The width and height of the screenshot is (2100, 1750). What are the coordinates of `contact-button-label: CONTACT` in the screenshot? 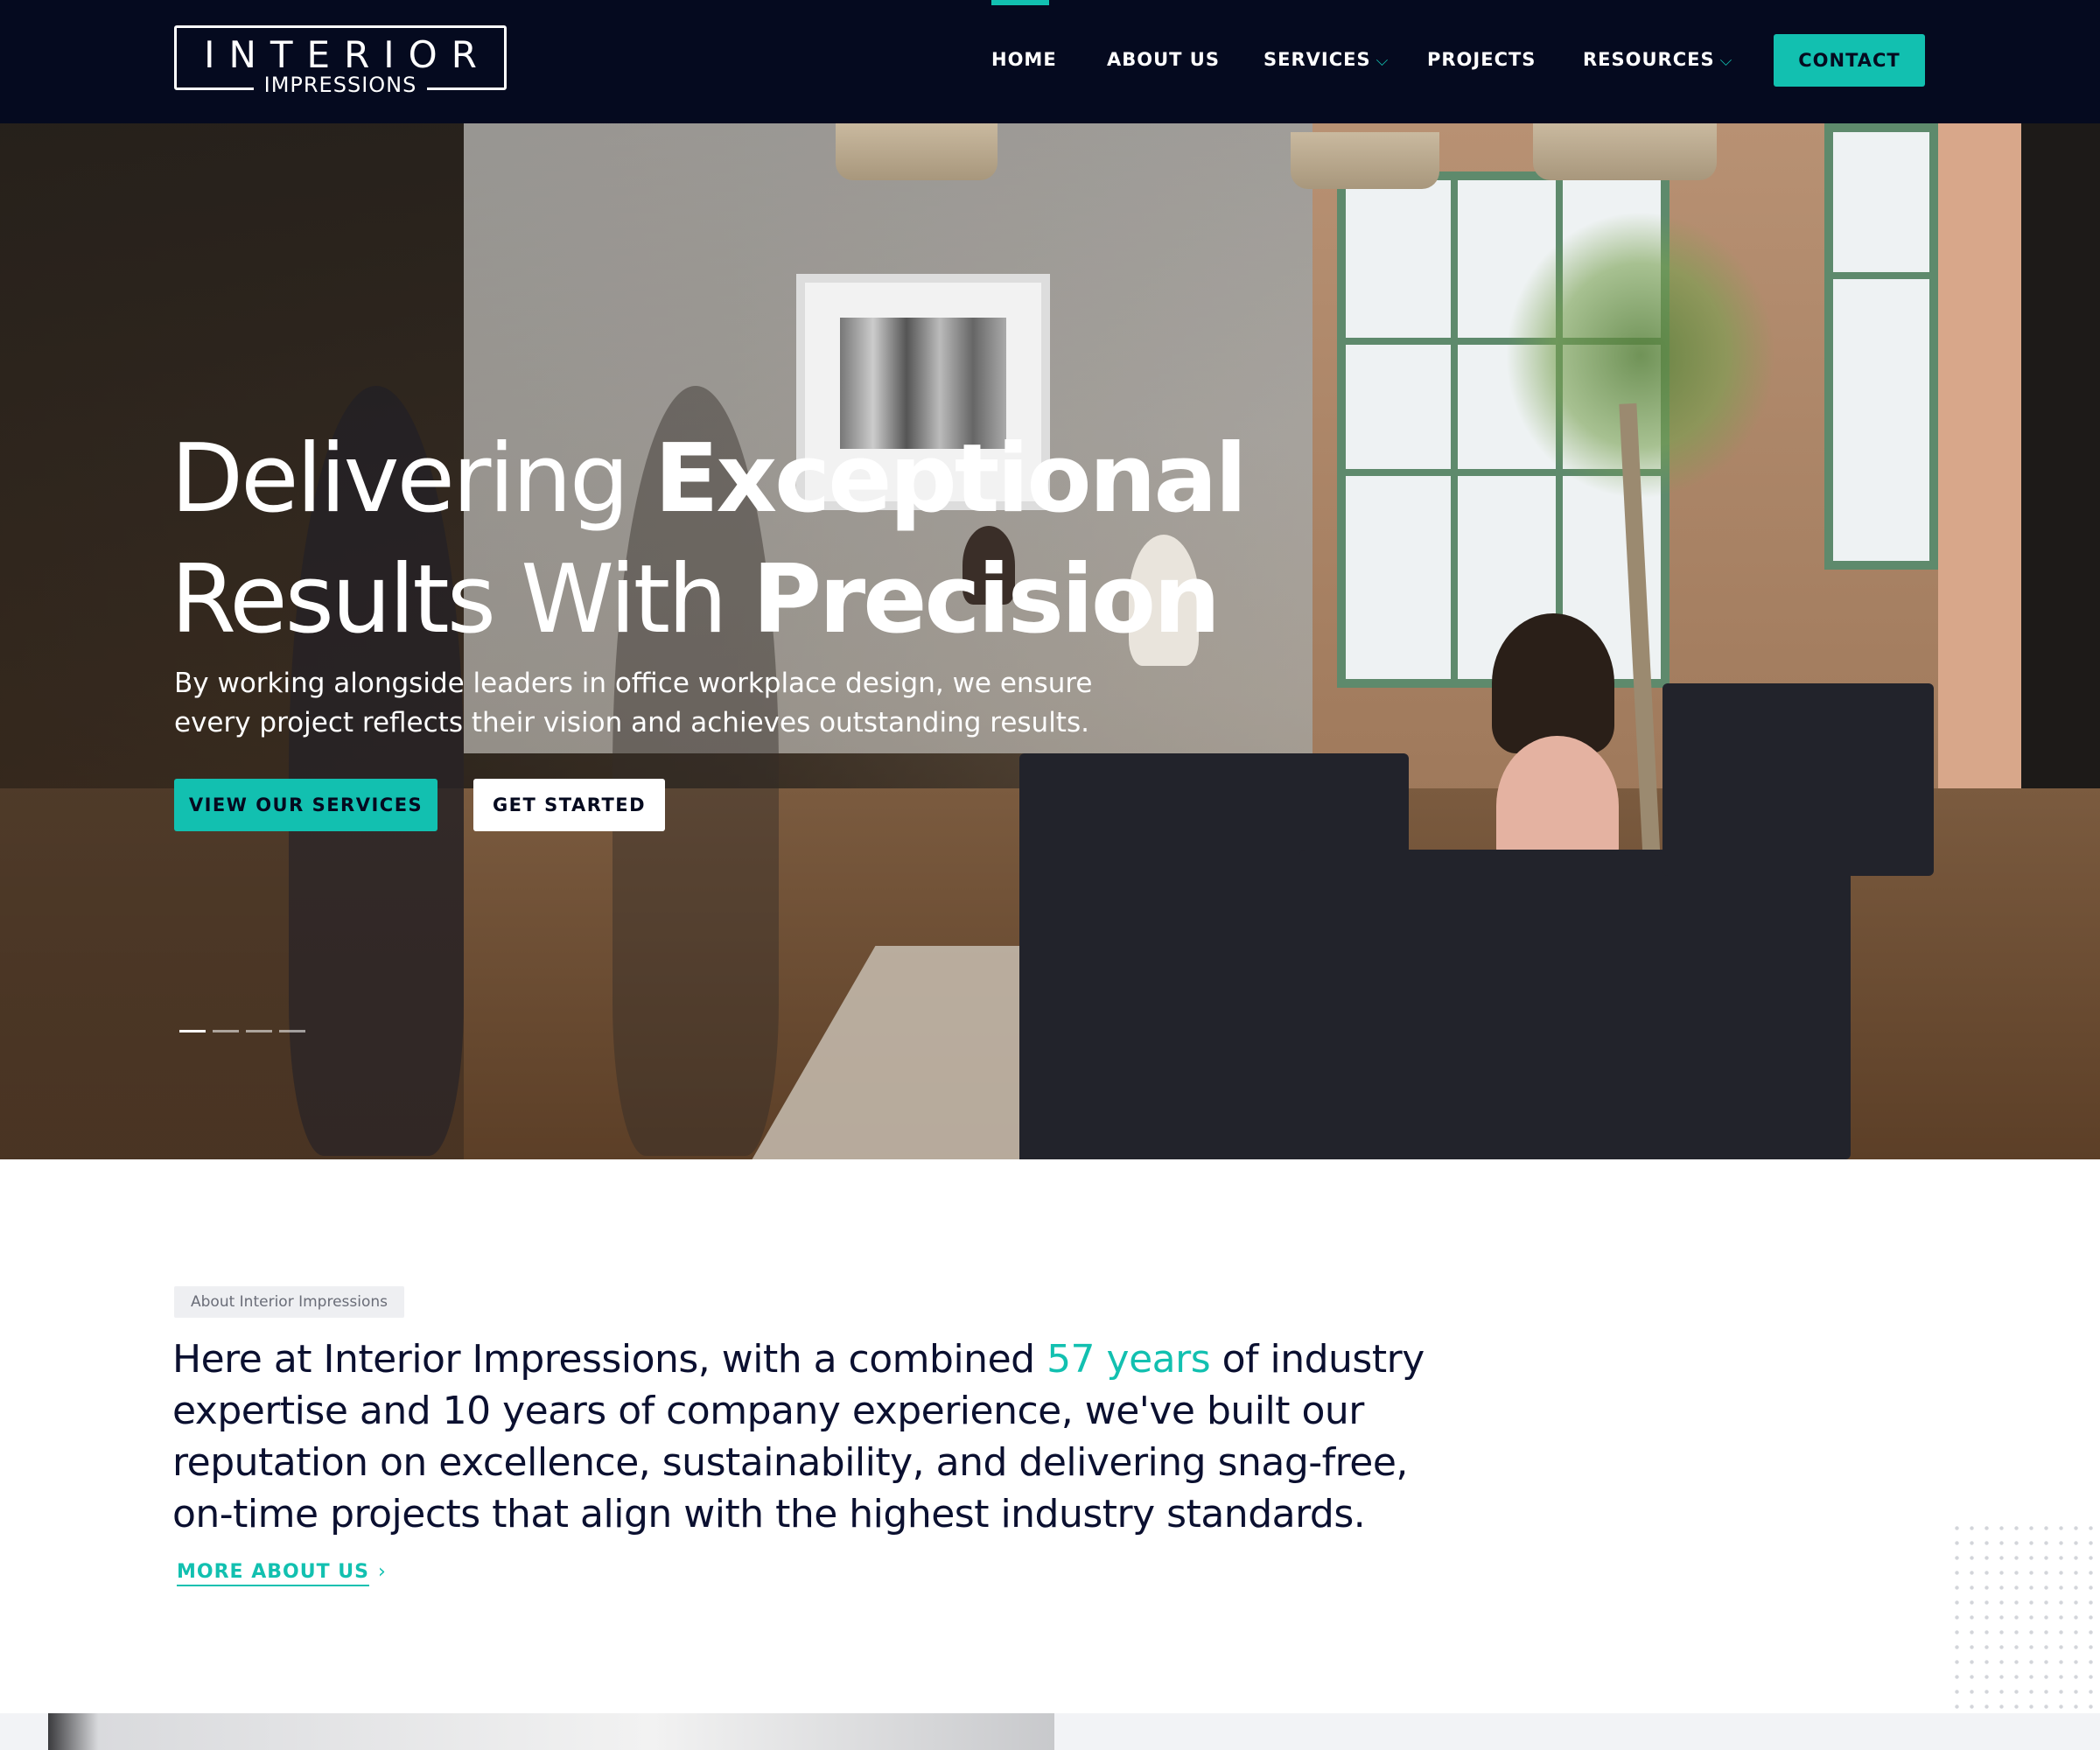 It's located at (1849, 60).